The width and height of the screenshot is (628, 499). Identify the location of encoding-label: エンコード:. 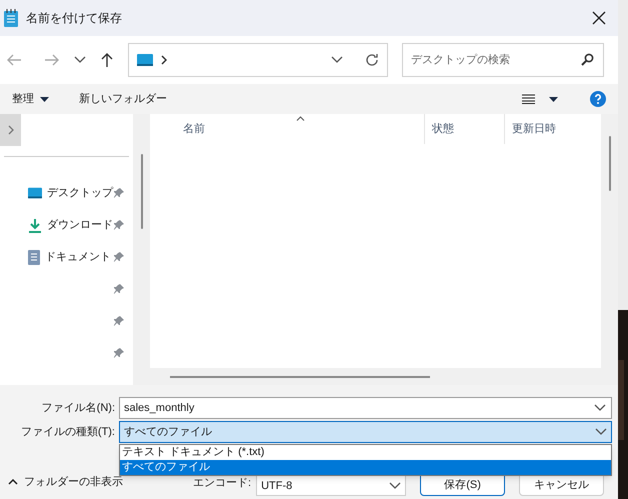
(222, 483).